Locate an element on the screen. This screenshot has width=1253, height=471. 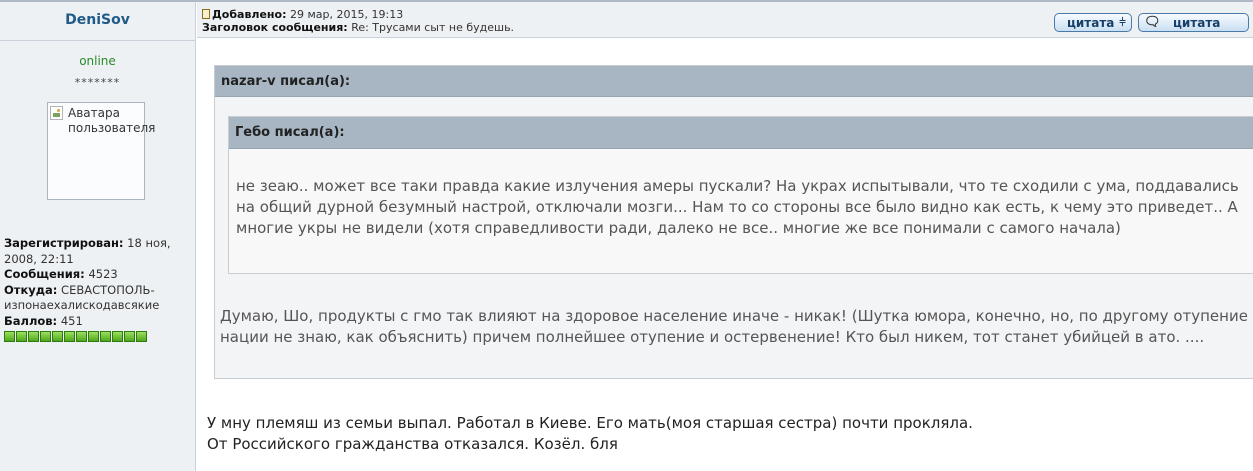
multiquote-button: цитата ⫩ is located at coordinates (1093, 22).